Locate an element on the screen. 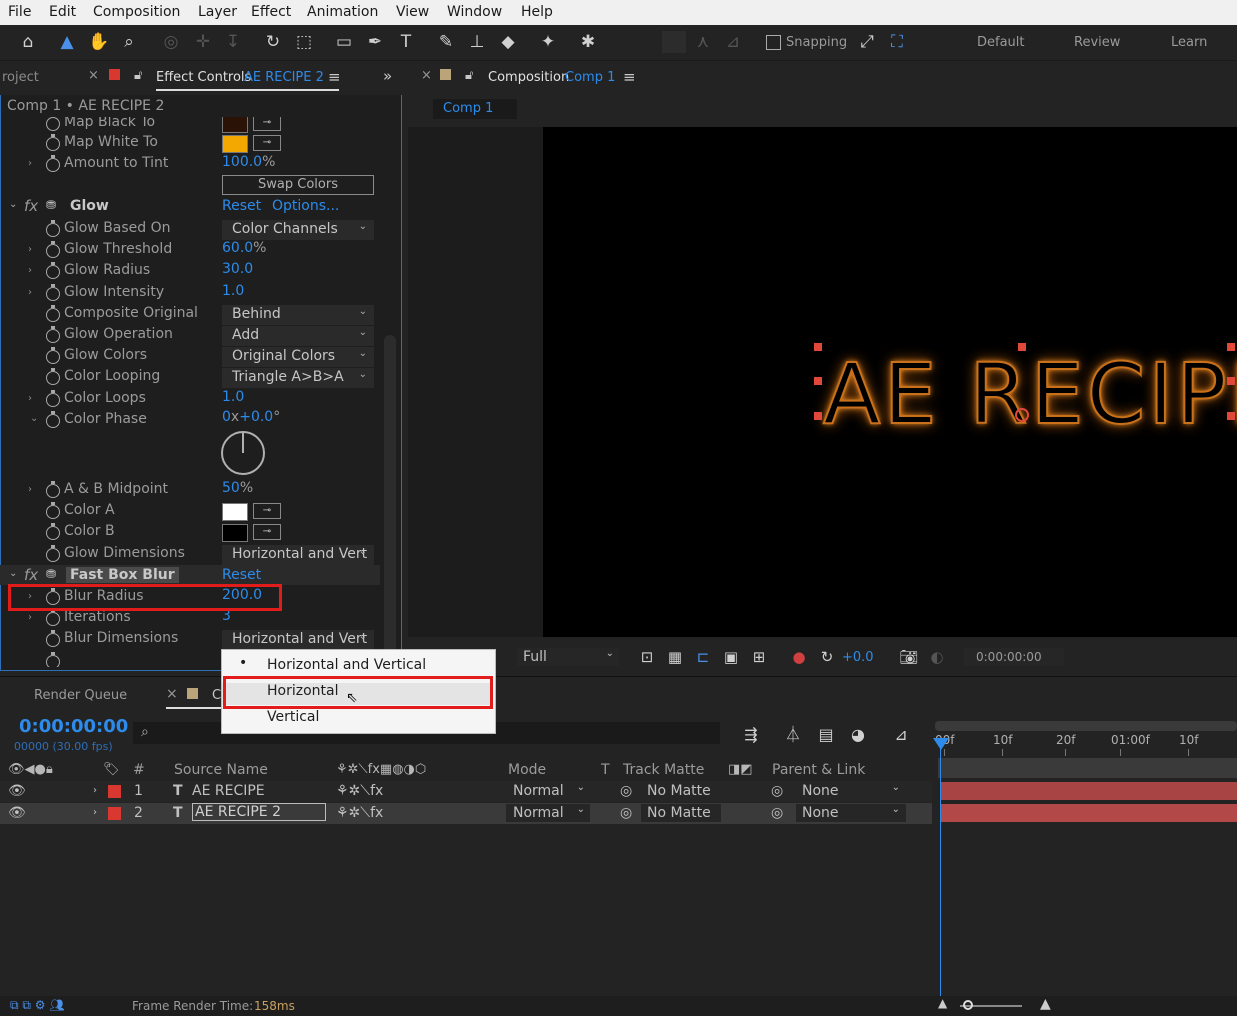 Image resolution: width=1237 pixels, height=1016 pixels. prop-value-number: 30.0 is located at coordinates (237, 269).